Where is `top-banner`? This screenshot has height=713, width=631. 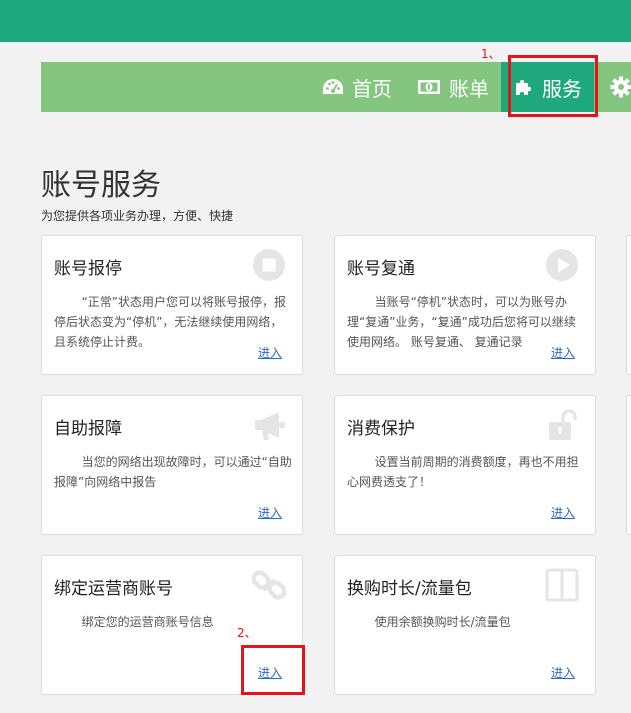 top-banner is located at coordinates (315, 21).